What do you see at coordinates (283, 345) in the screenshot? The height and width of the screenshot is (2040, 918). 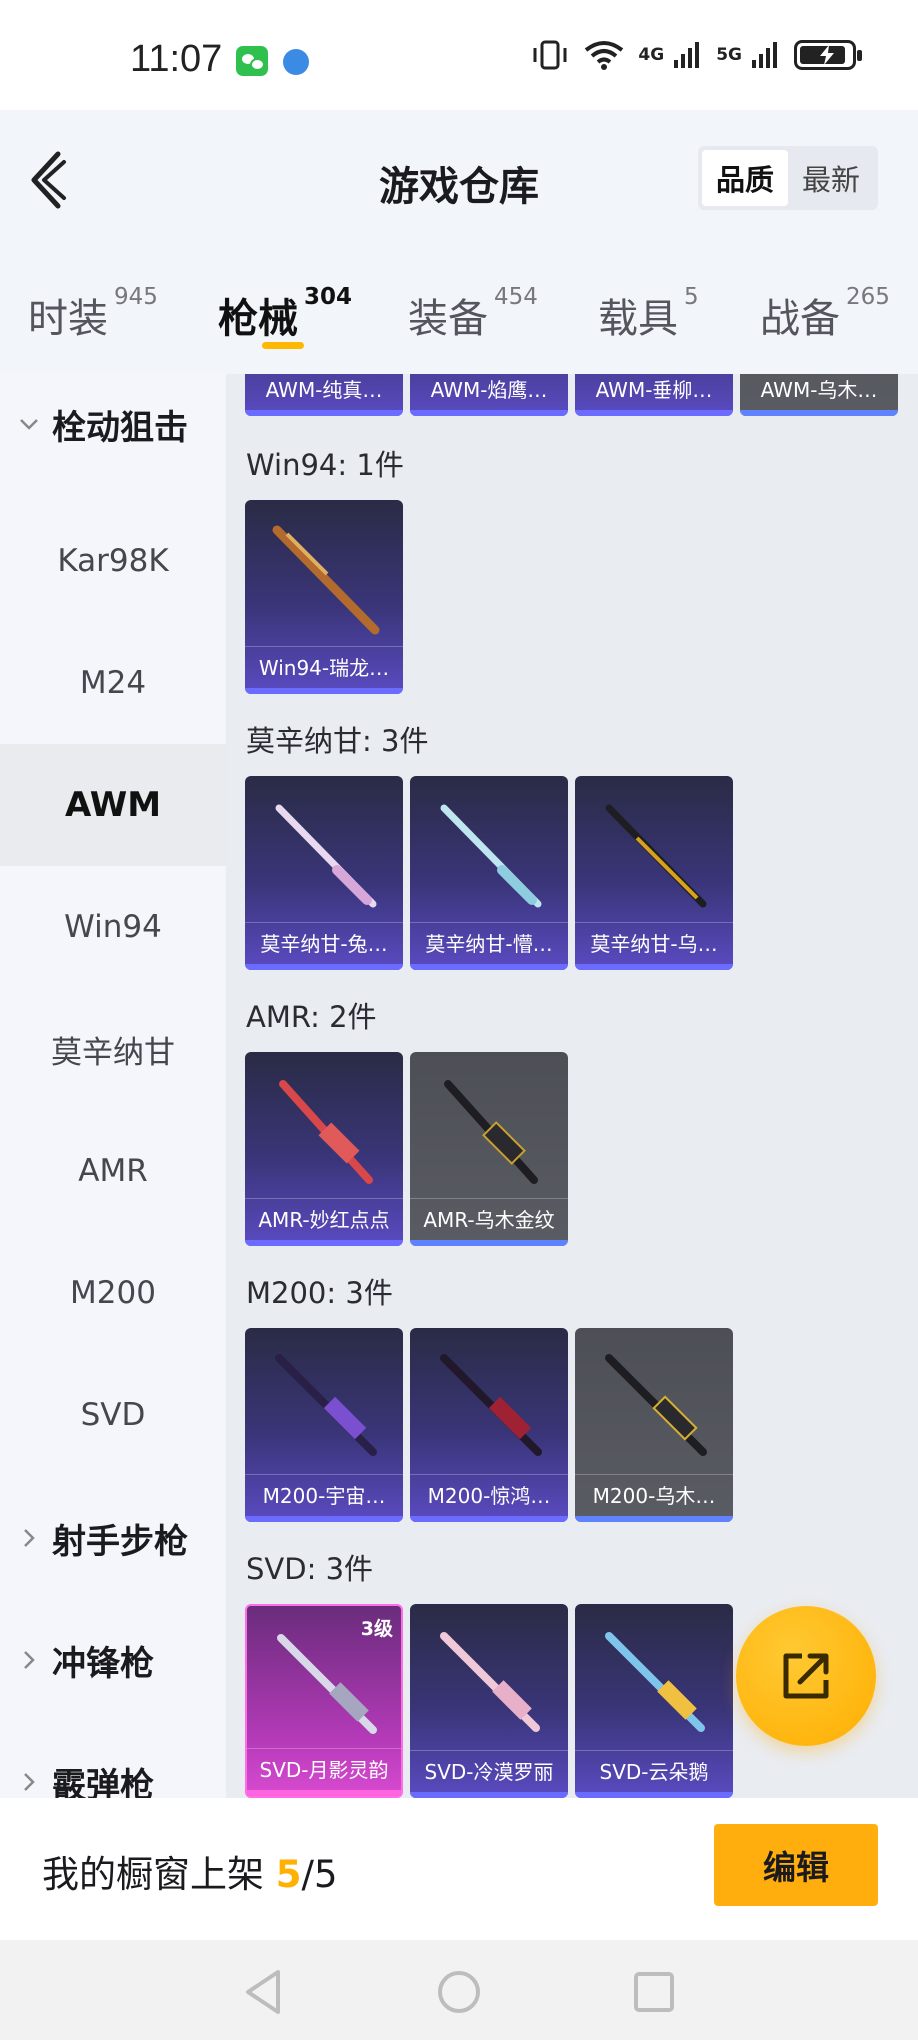 I see `active-tab-indicator` at bounding box center [283, 345].